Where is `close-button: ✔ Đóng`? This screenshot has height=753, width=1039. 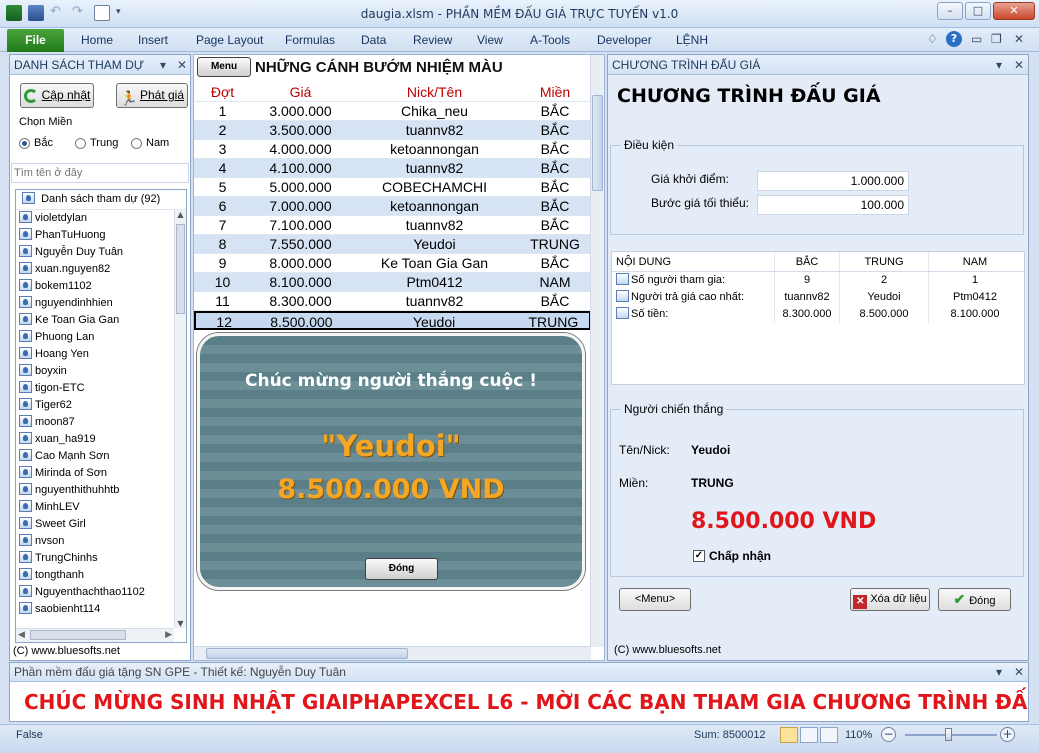
close-button: ✔ Đóng is located at coordinates (974, 599).